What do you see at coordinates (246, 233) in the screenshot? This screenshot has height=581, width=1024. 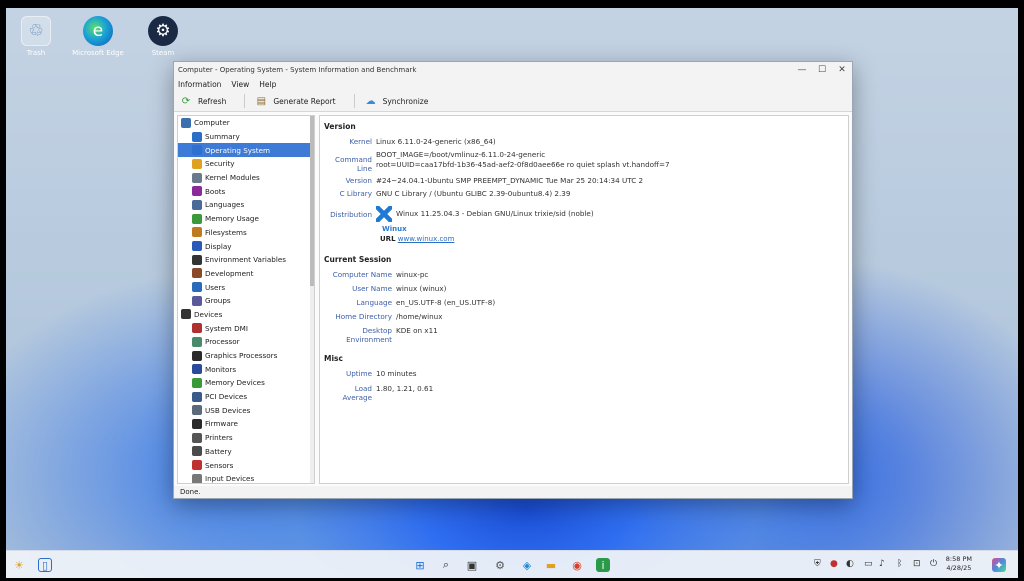 I see `tree-item-filesystems: Filesystems` at bounding box center [246, 233].